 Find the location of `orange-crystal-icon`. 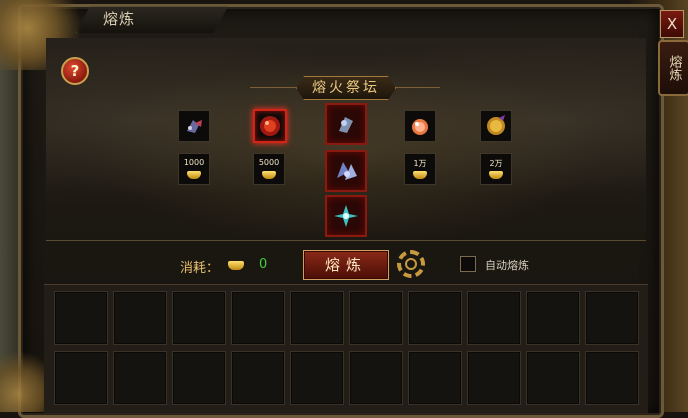

orange-crystal-icon is located at coordinates (420, 127).